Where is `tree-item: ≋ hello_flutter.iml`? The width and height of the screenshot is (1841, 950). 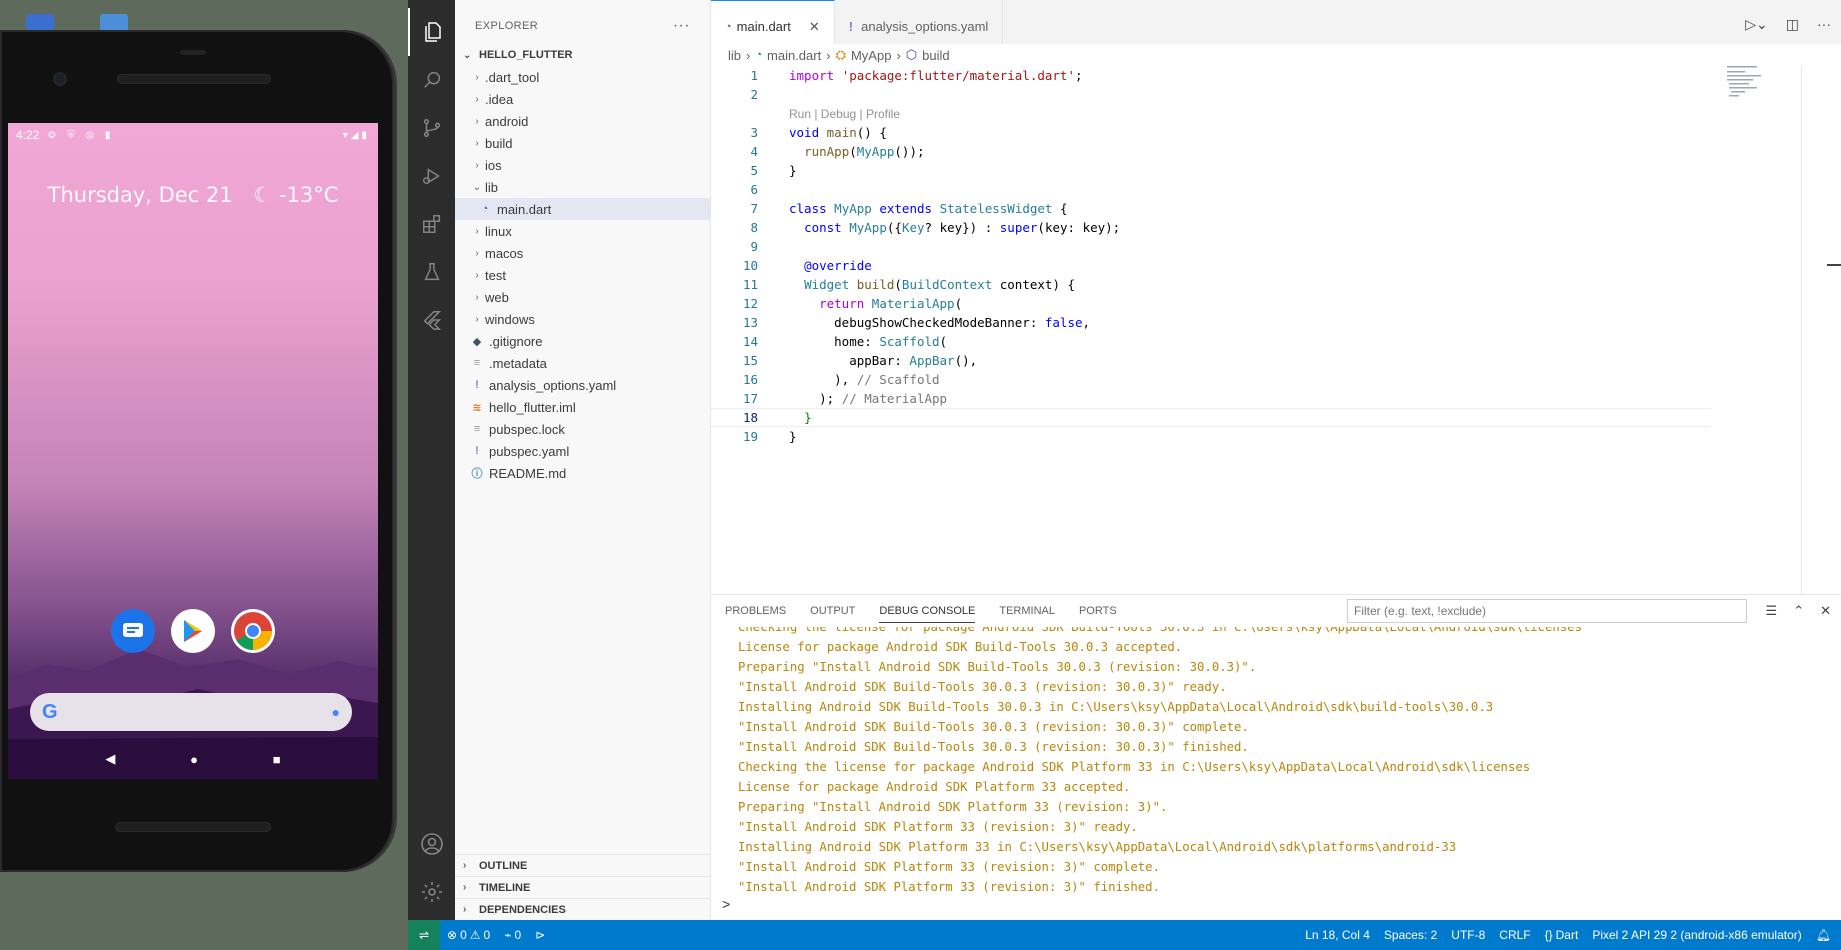 tree-item: ≋ hello_flutter.iml is located at coordinates (582, 407).